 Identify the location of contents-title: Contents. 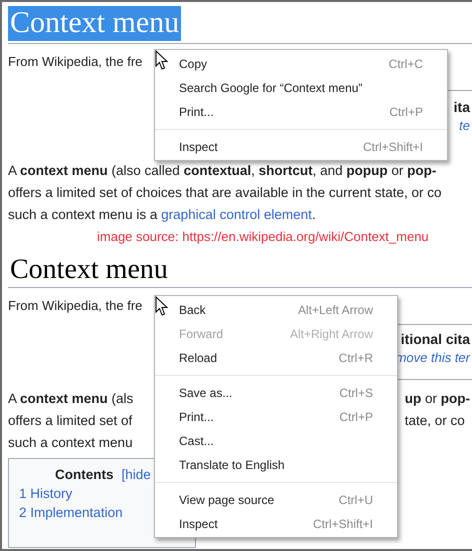
(84, 474).